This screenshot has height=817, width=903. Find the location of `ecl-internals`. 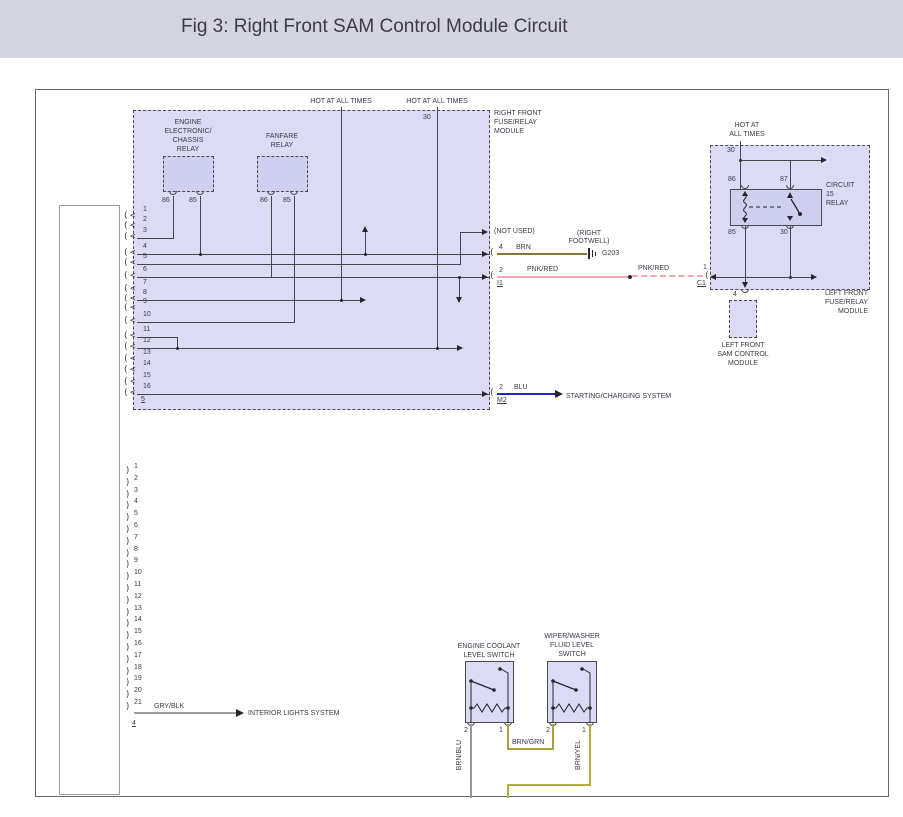

ecl-internals is located at coordinates (489, 695).